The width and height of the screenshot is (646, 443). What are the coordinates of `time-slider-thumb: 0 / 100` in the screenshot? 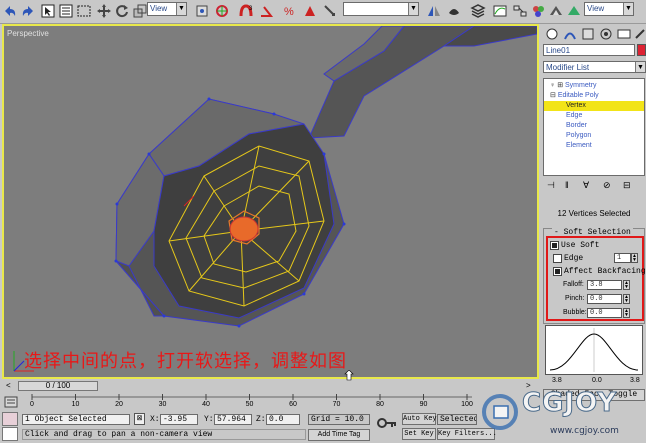 It's located at (58, 386).